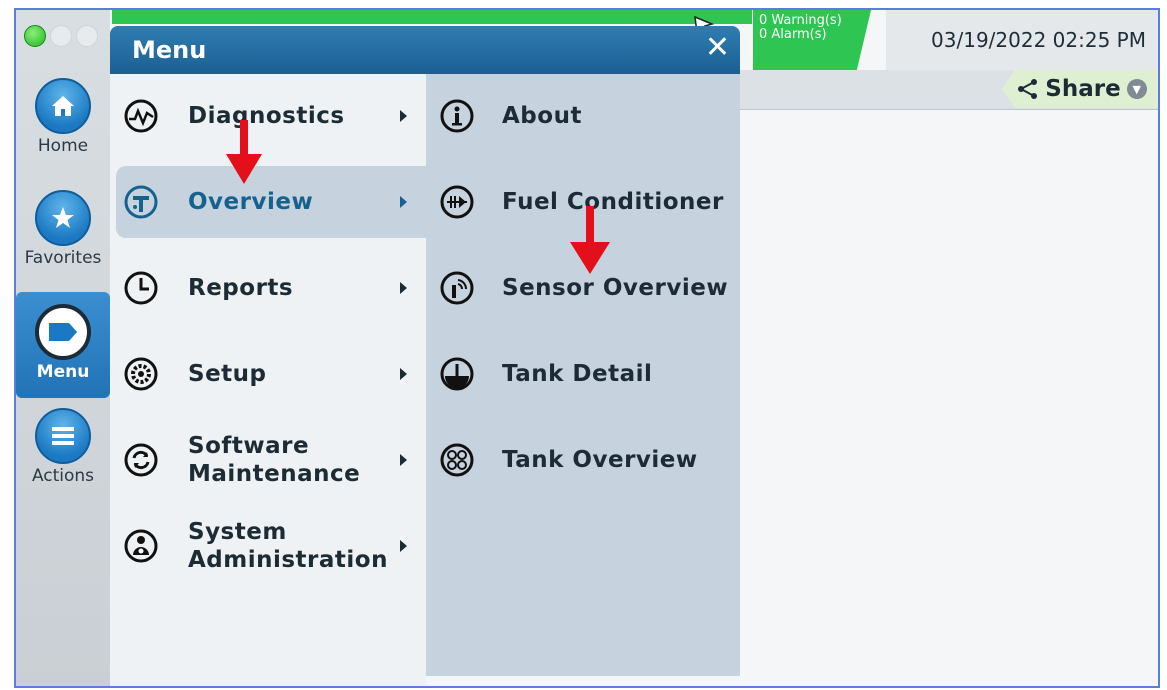 The image size is (1167, 690). What do you see at coordinates (63, 106) in the screenshot?
I see `home-icon` at bounding box center [63, 106].